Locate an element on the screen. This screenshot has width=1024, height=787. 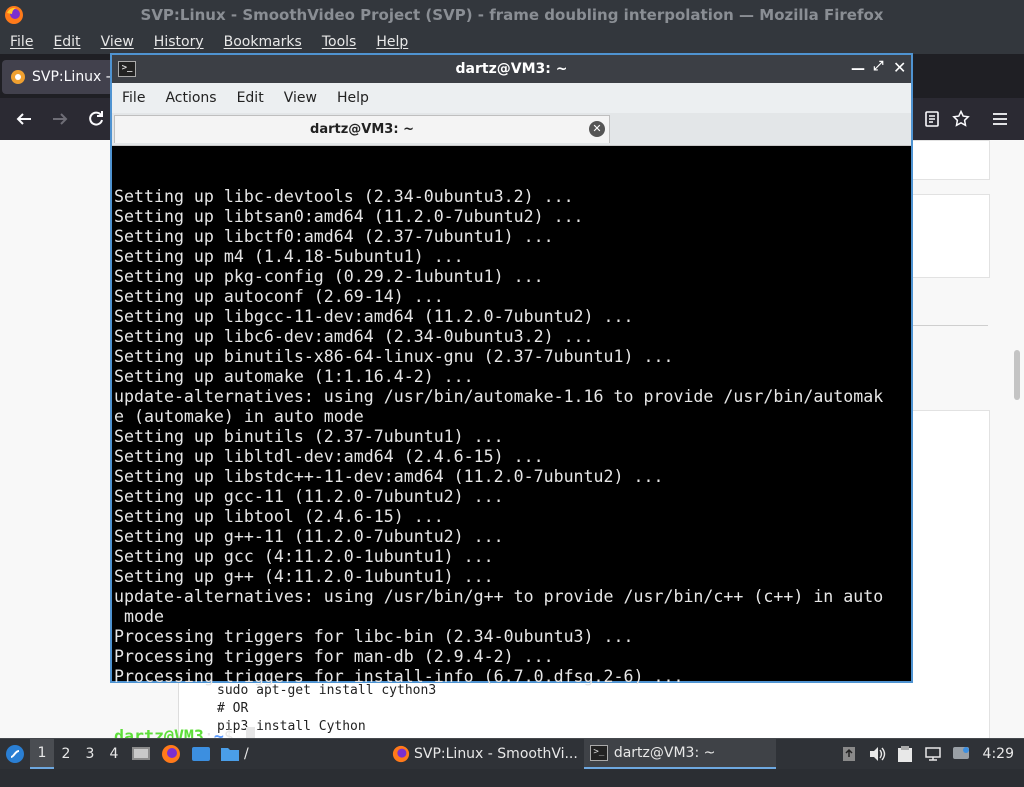
bookmark-star-icon is located at coordinates (961, 119).